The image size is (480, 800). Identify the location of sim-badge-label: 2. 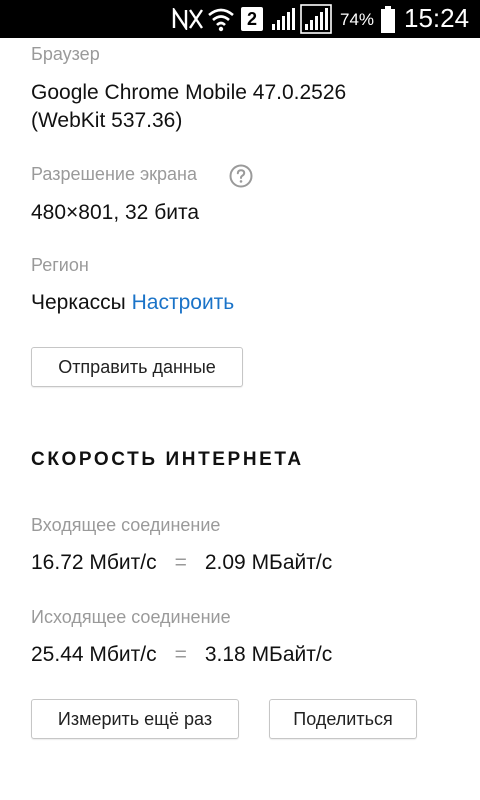
(251, 19).